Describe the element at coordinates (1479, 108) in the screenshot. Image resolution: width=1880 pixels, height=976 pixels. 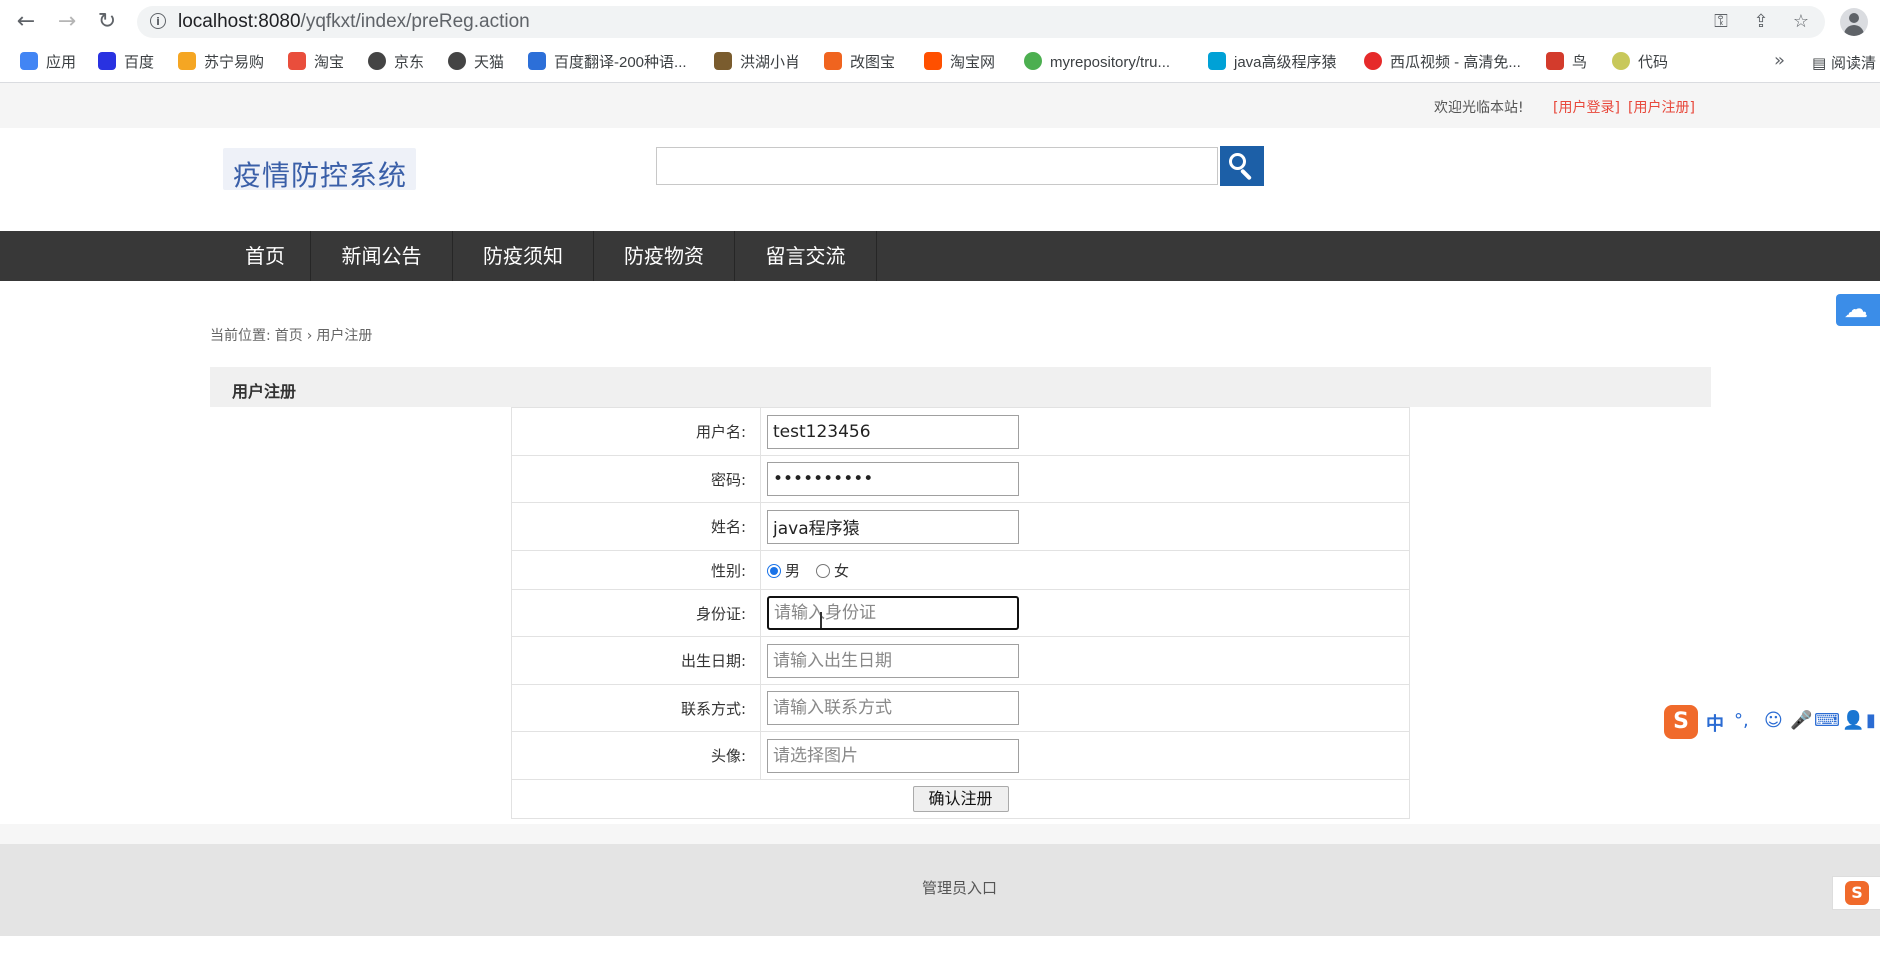
I see `welcome-text: 欢迎光临本站!` at that location.